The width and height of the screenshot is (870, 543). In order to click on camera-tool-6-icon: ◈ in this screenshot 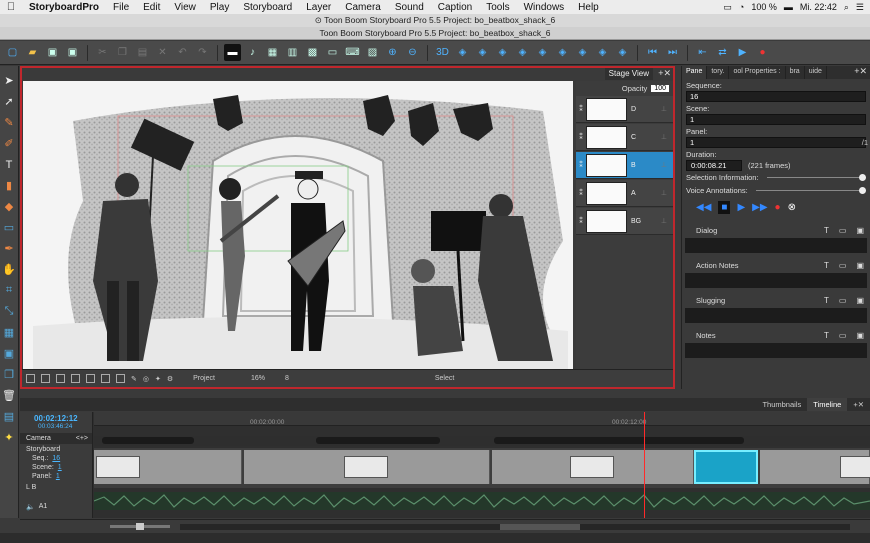, I will do `click(562, 52)`.